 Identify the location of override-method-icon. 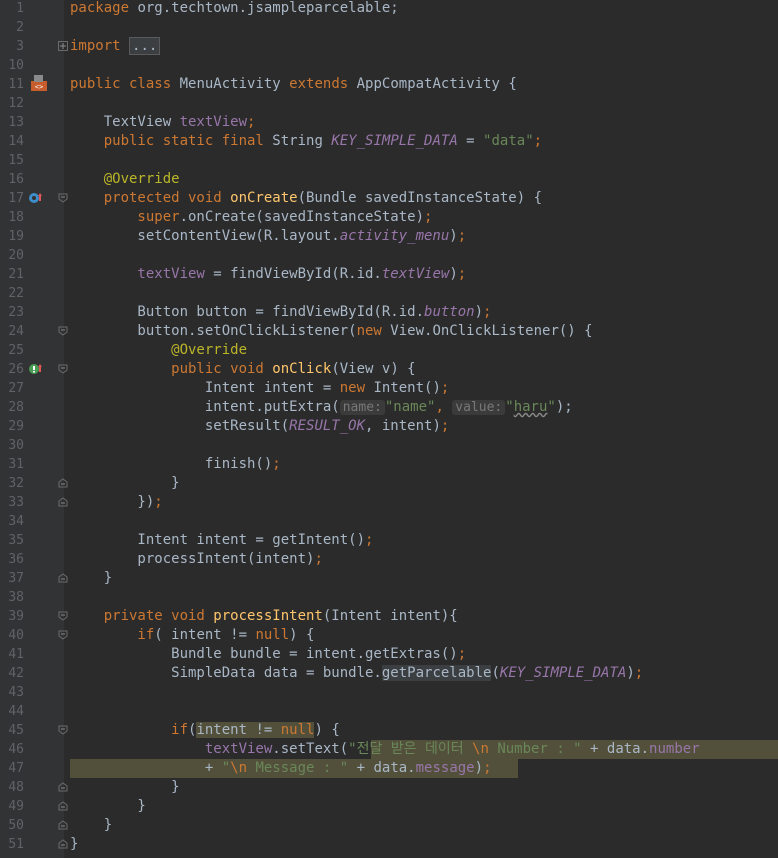
(35, 369).